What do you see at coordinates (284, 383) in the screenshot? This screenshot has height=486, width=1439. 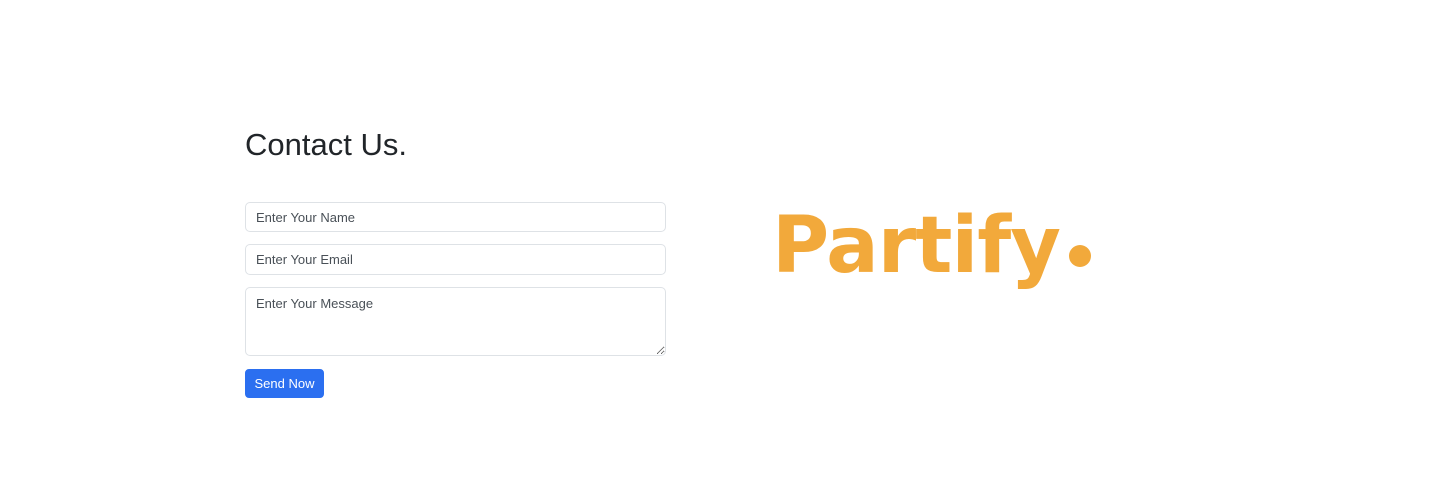 I see `send-button: Send Now` at bounding box center [284, 383].